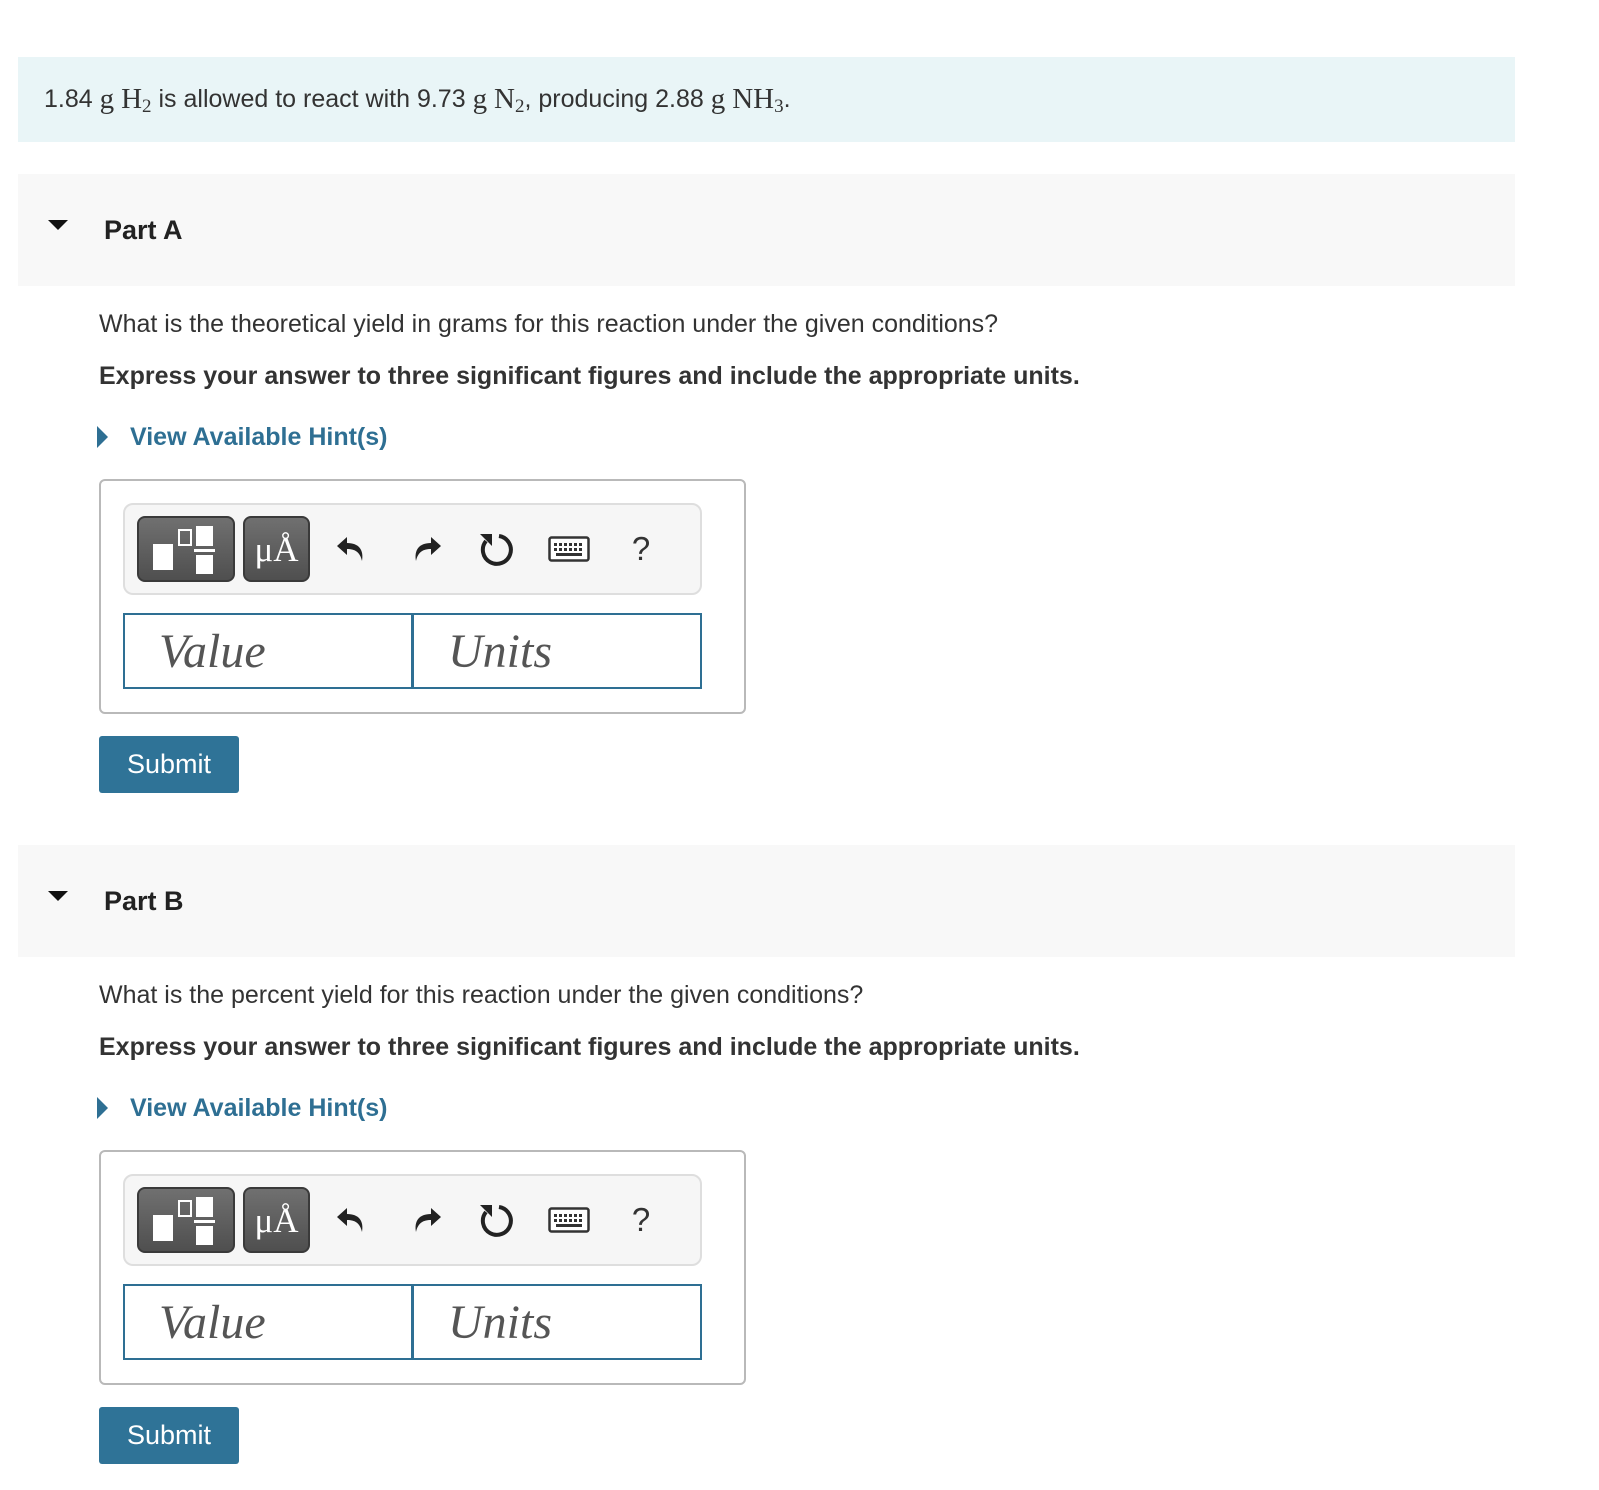 The height and width of the screenshot is (1490, 1599). What do you see at coordinates (586, 99) in the screenshot?
I see `problem-text-producing: , producing` at bounding box center [586, 99].